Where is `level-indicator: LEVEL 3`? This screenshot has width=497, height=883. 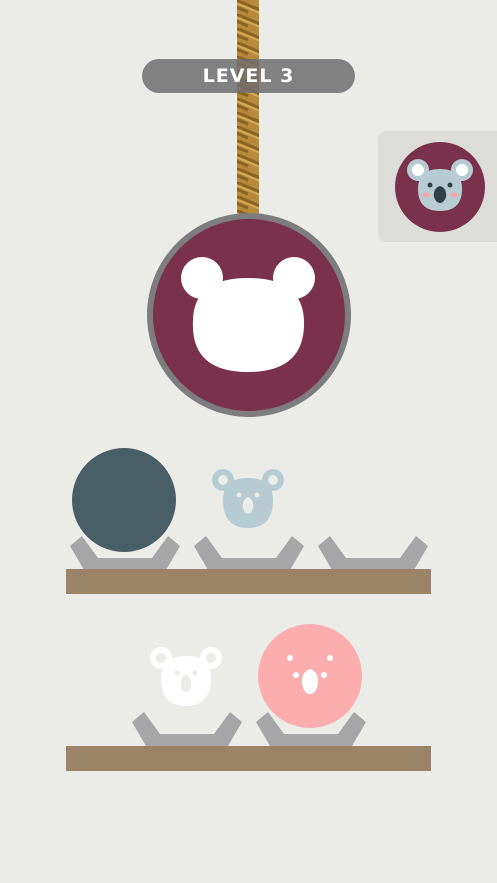 level-indicator: LEVEL 3 is located at coordinates (248, 76).